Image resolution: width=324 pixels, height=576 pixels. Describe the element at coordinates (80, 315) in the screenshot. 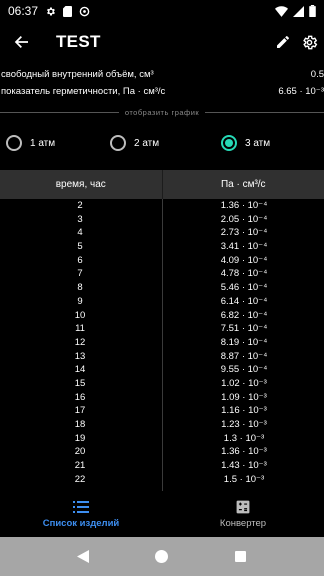

I see `cell-time: 10` at that location.